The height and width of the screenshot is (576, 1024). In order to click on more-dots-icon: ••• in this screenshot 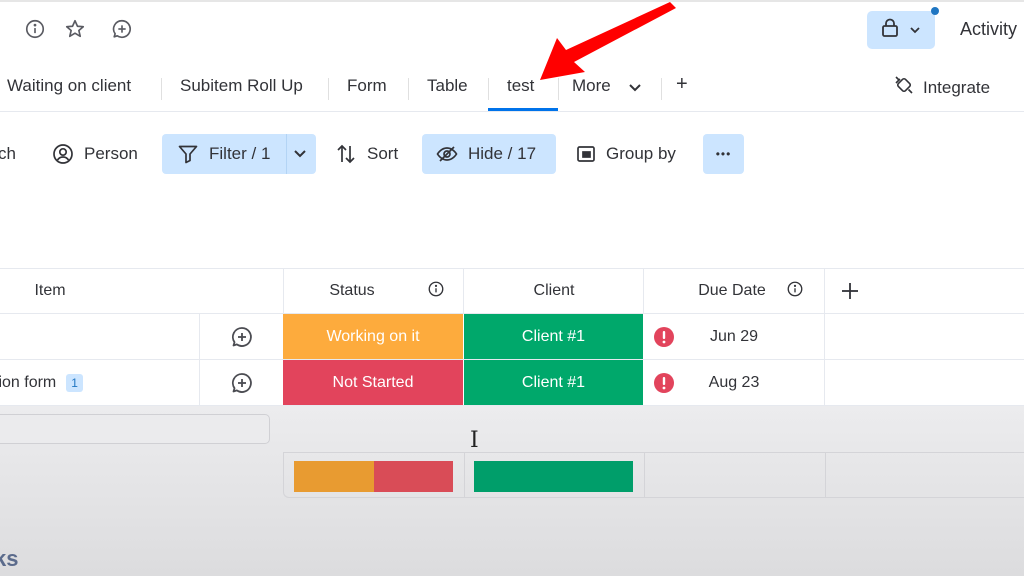, I will do `click(723, 154)`.